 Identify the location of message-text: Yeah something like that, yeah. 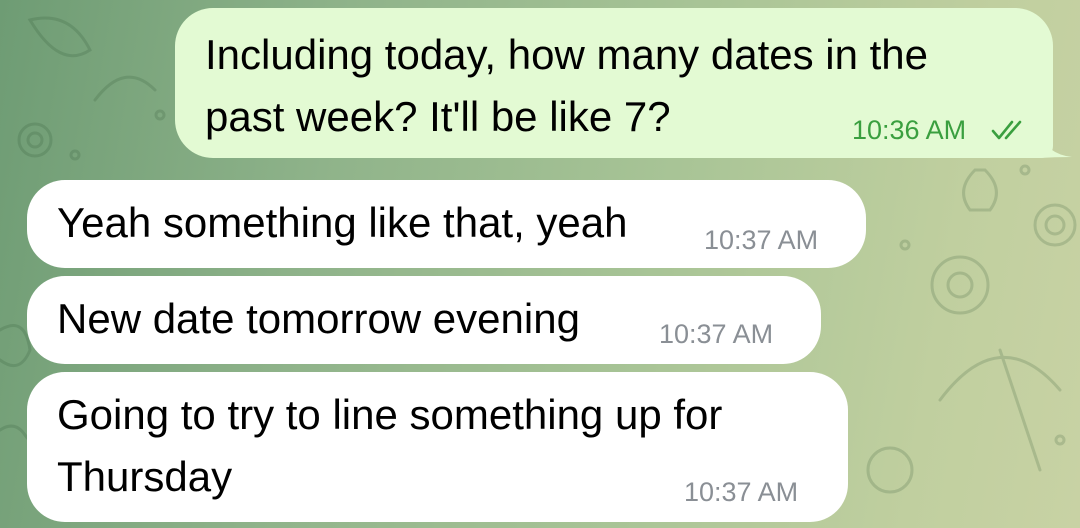
(342, 222).